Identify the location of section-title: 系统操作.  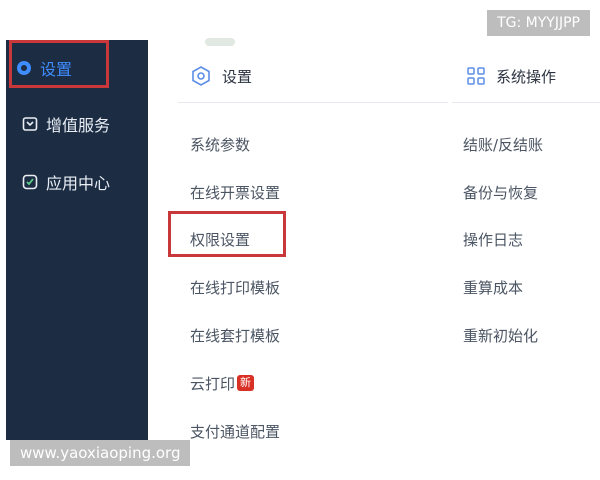
(526, 76).